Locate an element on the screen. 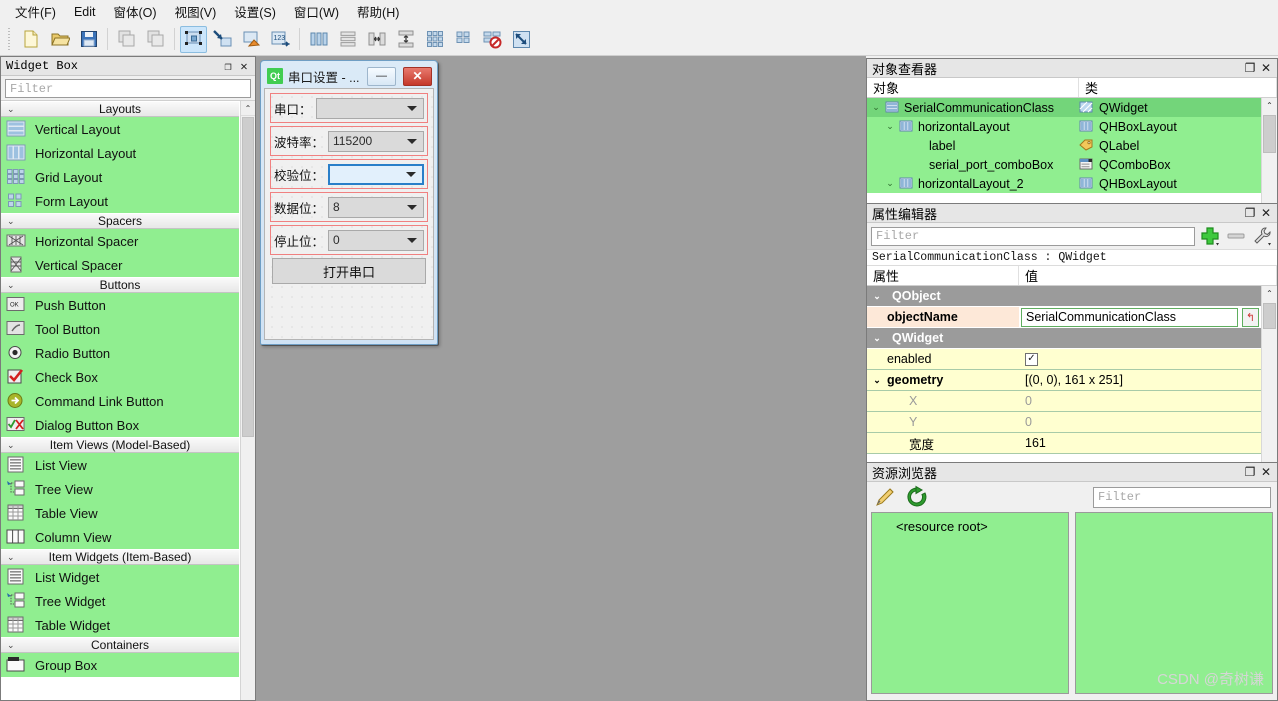 The image size is (1278, 701). object-tree-row-label: label QLabel is located at coordinates (1064, 145).